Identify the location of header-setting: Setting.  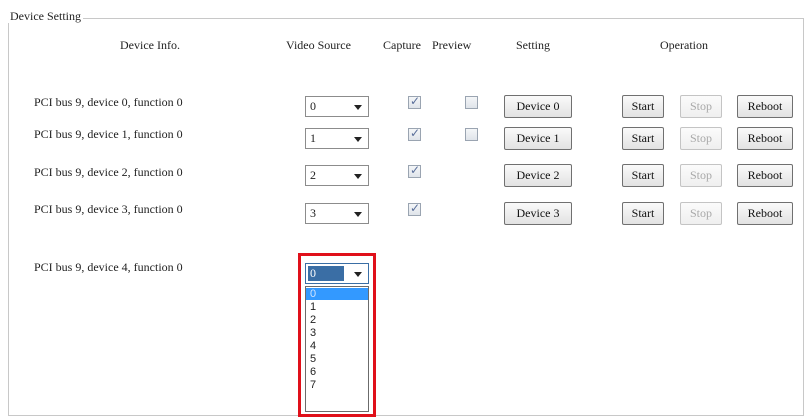
(533, 45).